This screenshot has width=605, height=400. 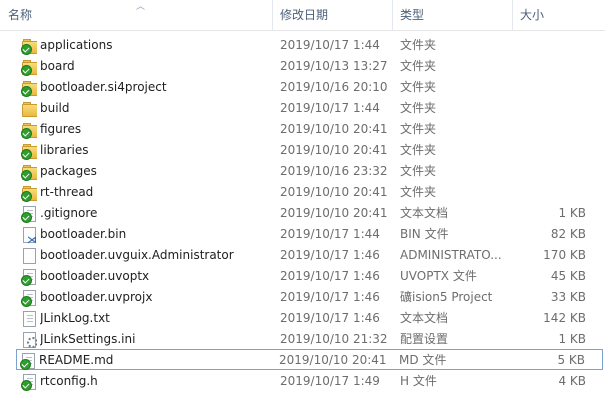 I want to click on file-type: 文本文档, so click(x=424, y=318).